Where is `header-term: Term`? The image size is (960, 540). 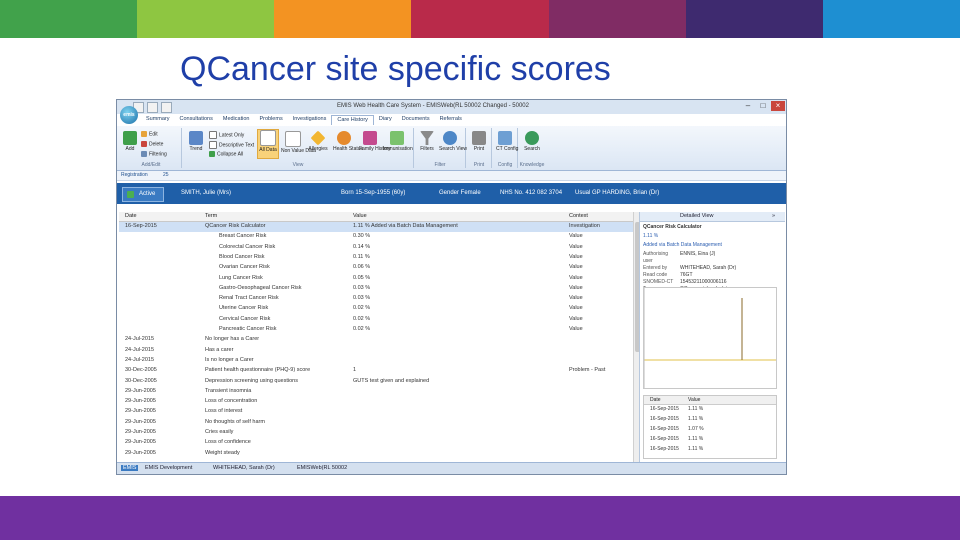 header-term: Term is located at coordinates (211, 216).